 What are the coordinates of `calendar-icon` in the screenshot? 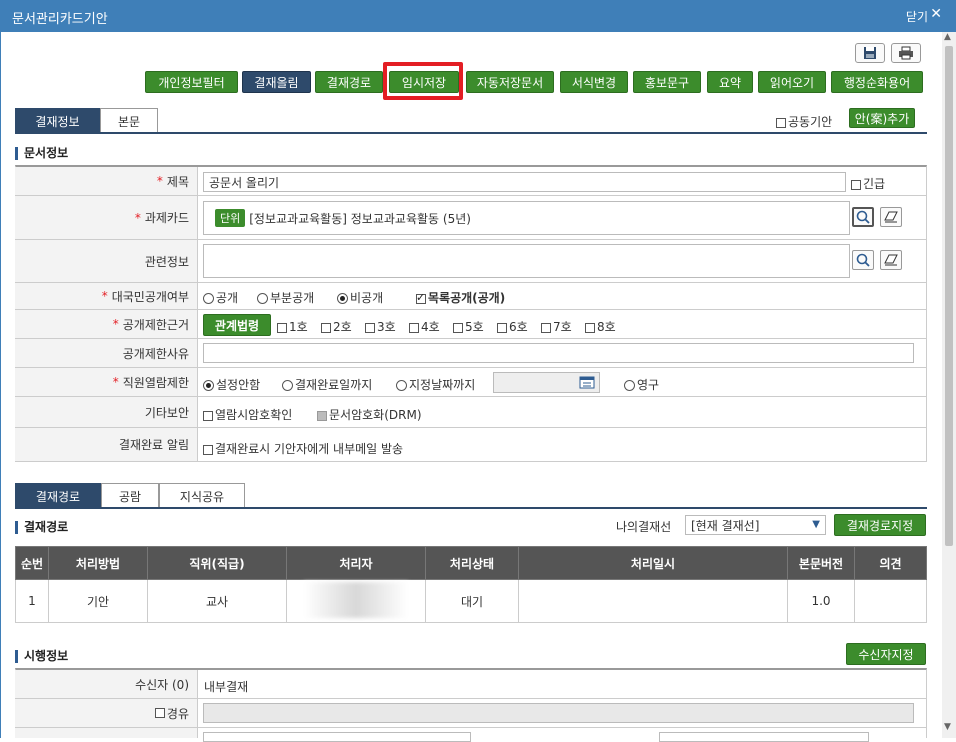 It's located at (587, 384).